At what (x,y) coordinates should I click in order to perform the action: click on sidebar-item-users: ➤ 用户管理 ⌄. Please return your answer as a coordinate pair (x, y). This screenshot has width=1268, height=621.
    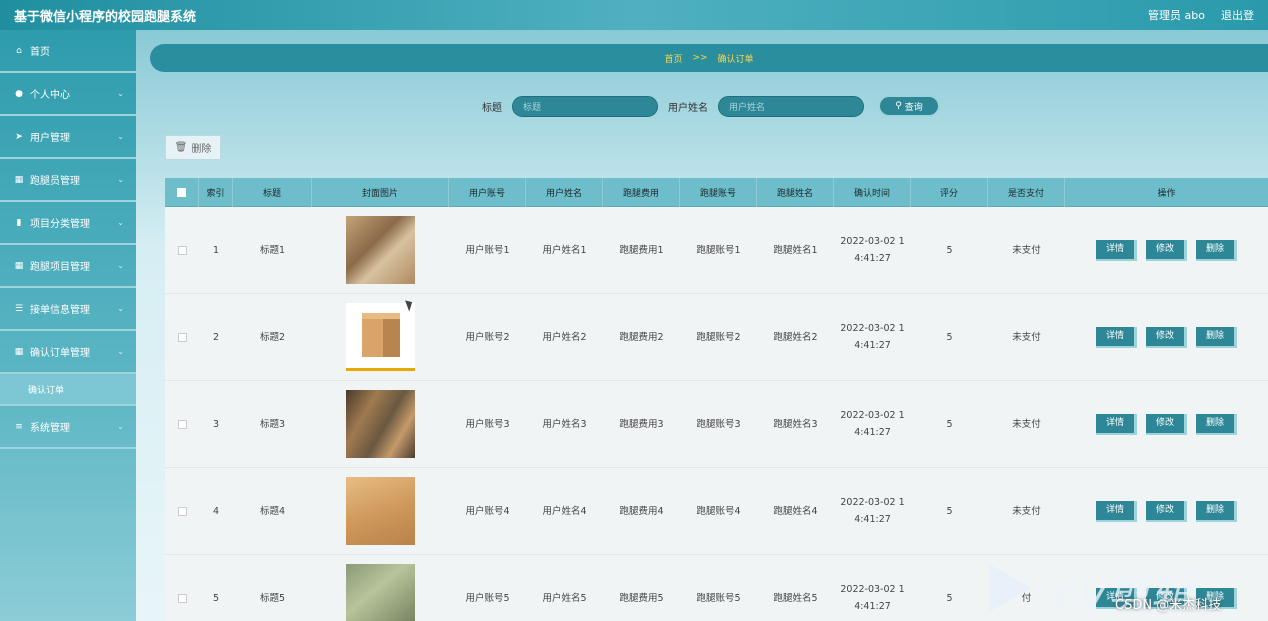
    Looking at the image, I should click on (68, 137).